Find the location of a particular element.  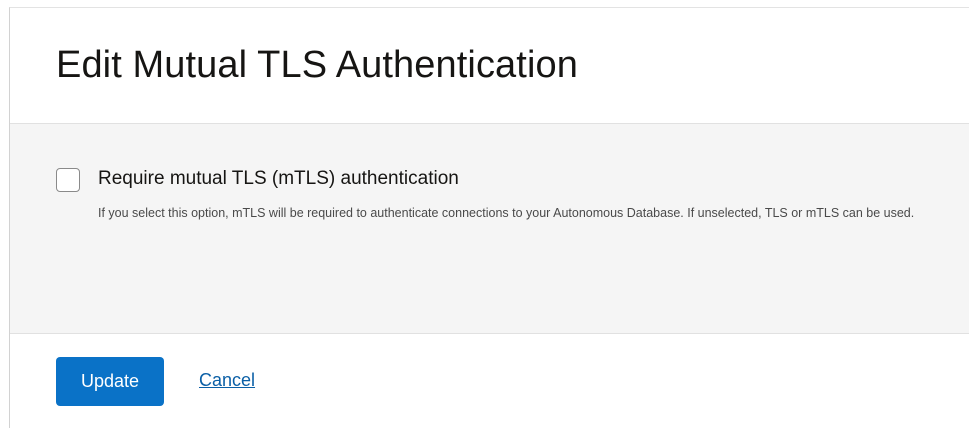

dialog-title: Edit Mutual TLS Authentication is located at coordinates (317, 65).